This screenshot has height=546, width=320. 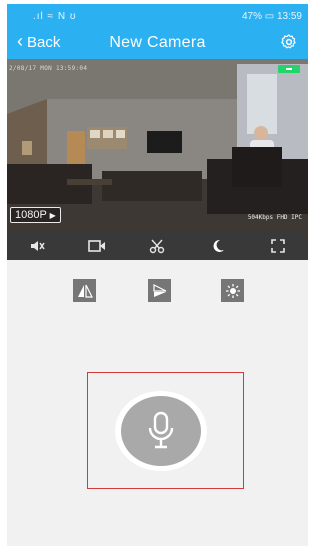 I want to click on video-timestamp: 2/08/17 MON 13:59:04, so click(x=48, y=68).